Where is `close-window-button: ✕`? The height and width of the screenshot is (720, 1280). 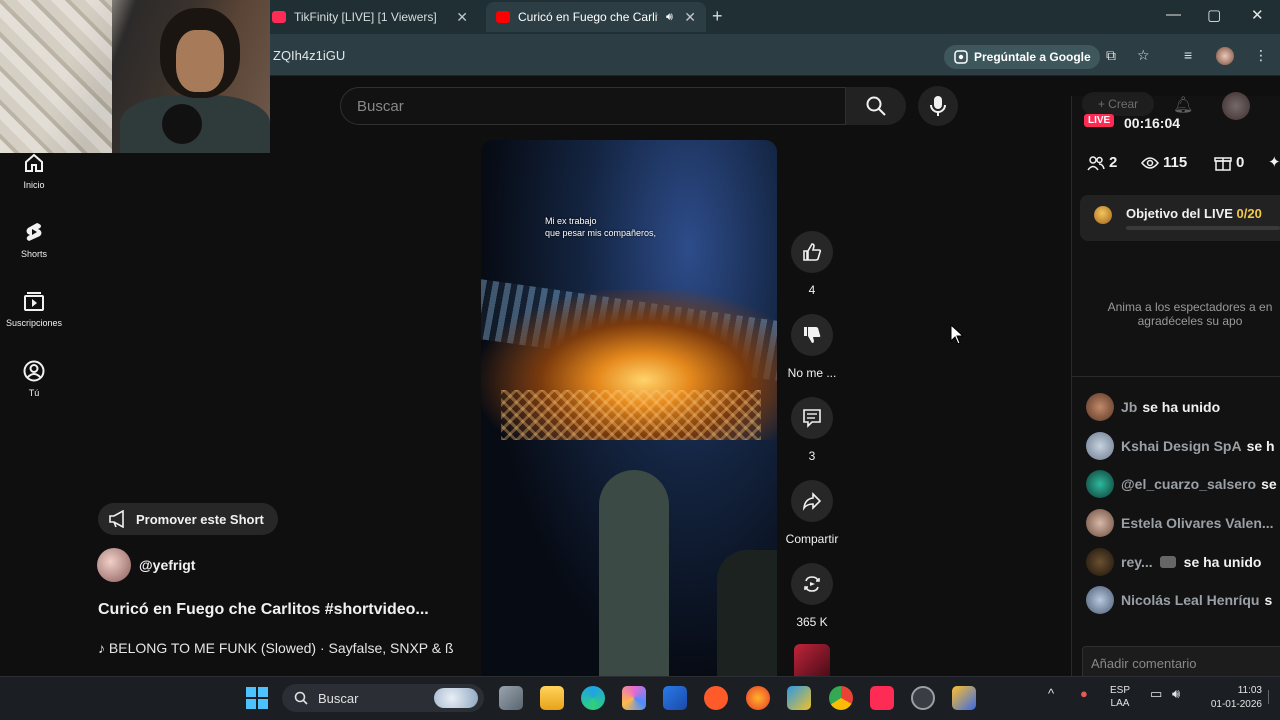 close-window-button: ✕ is located at coordinates (1257, 15).